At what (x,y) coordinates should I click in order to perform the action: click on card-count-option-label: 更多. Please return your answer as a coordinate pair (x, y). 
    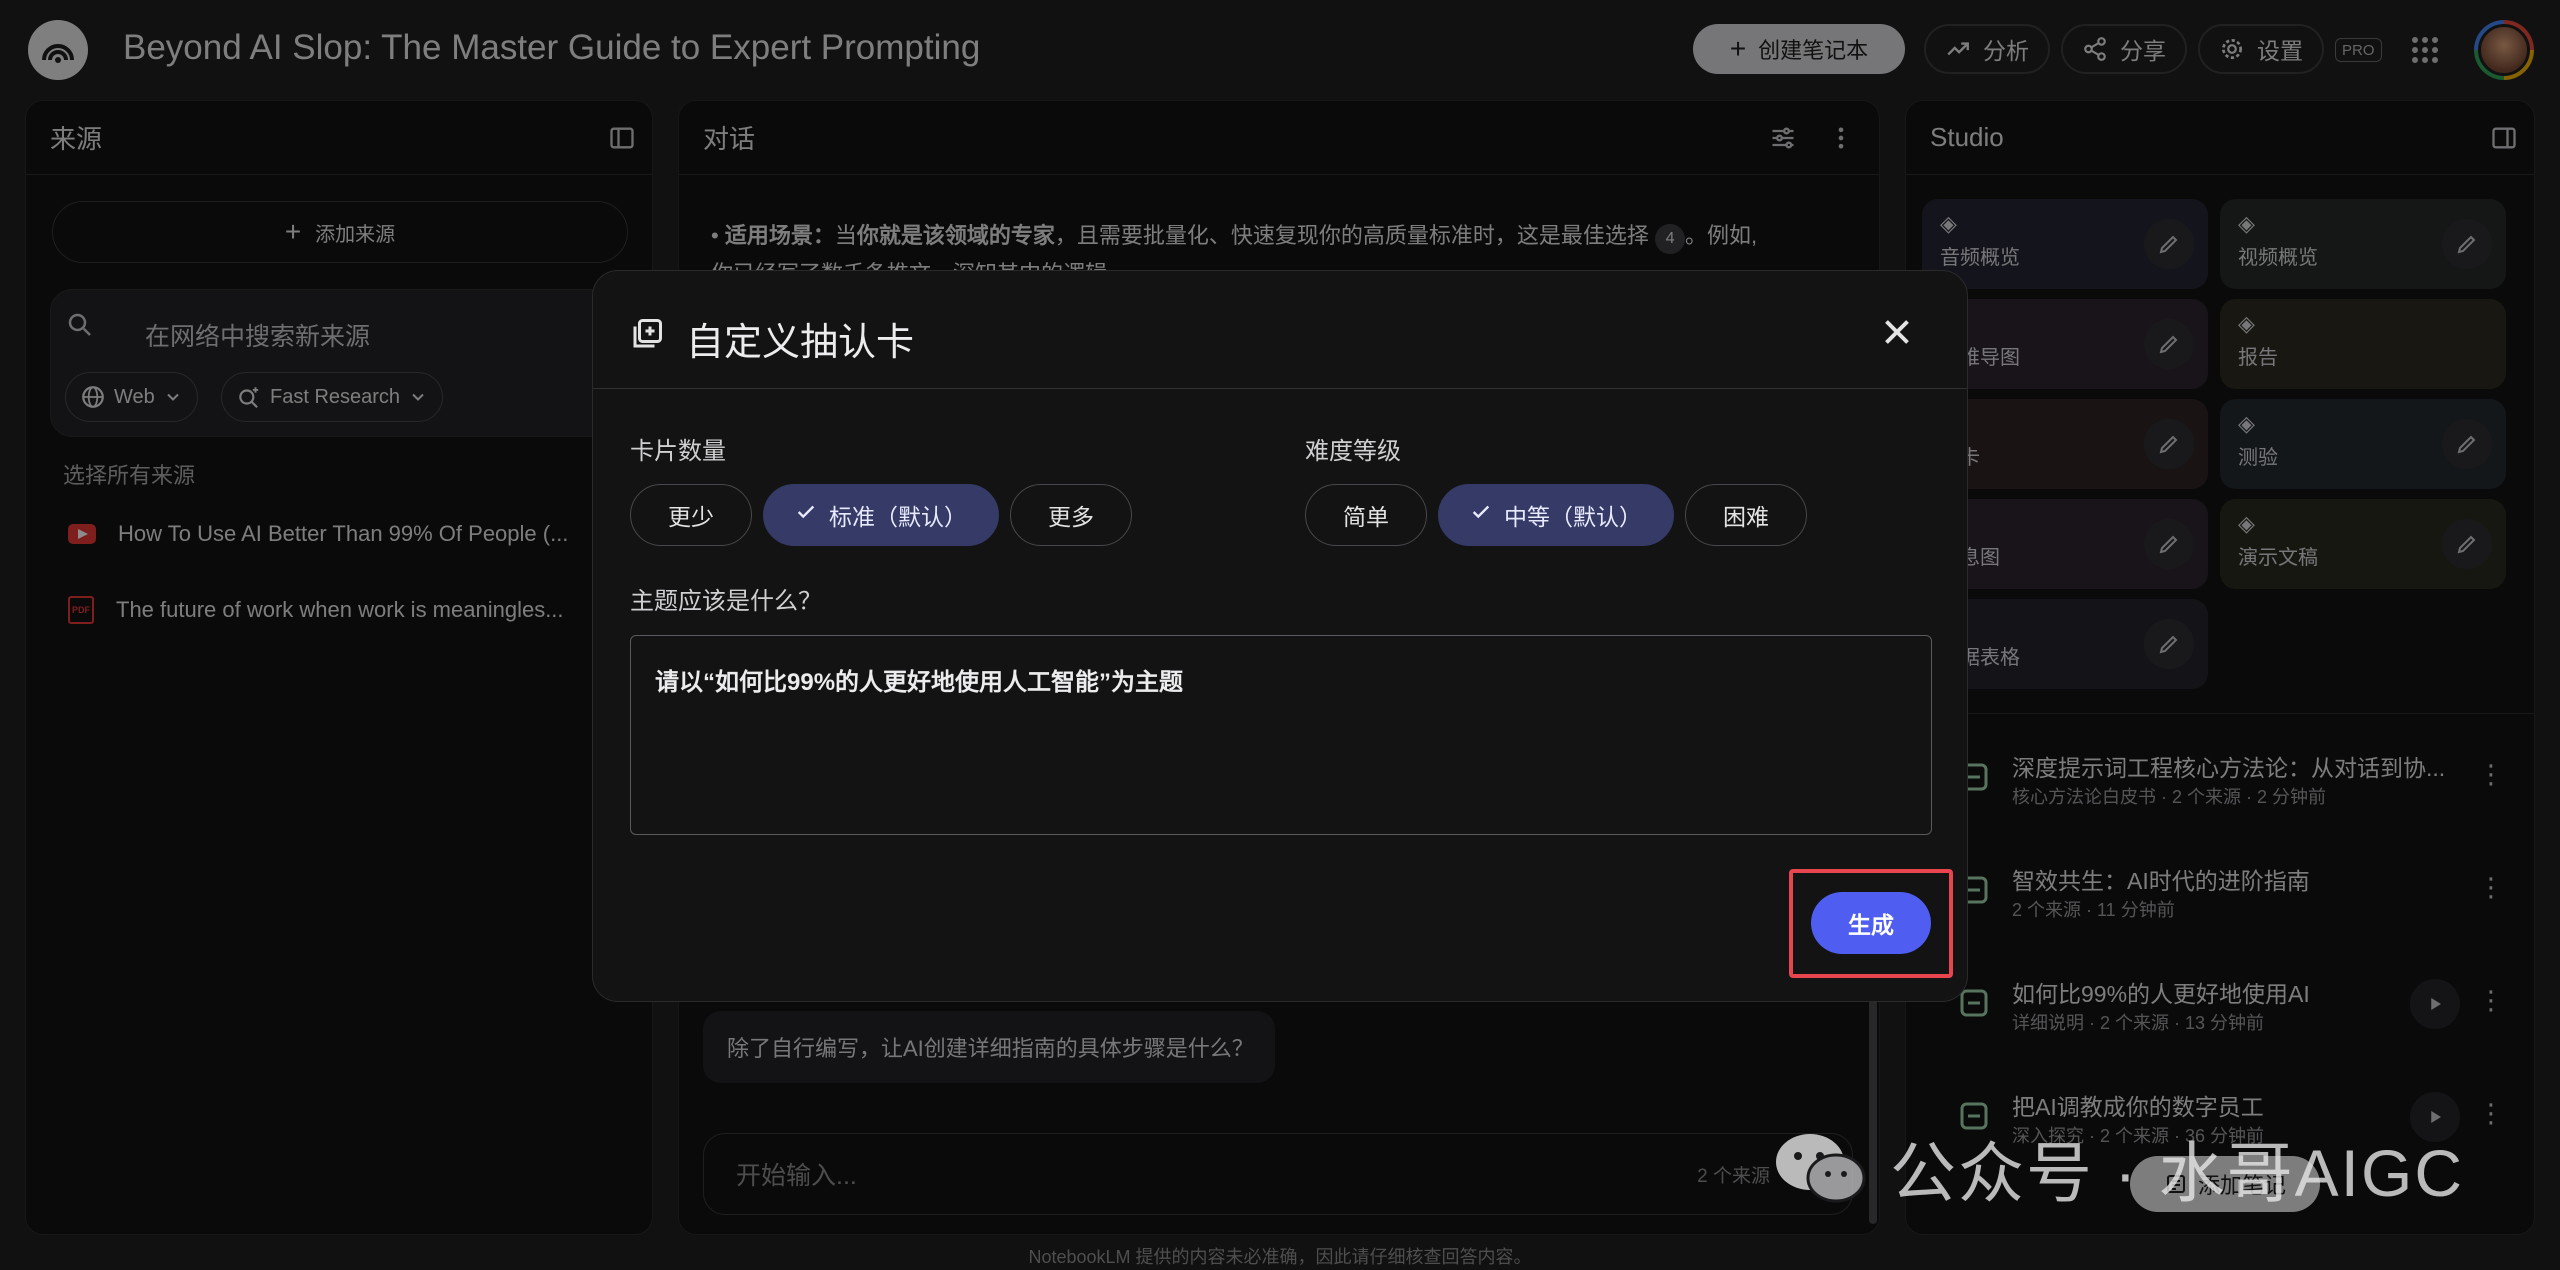
    Looking at the image, I should click on (1071, 517).